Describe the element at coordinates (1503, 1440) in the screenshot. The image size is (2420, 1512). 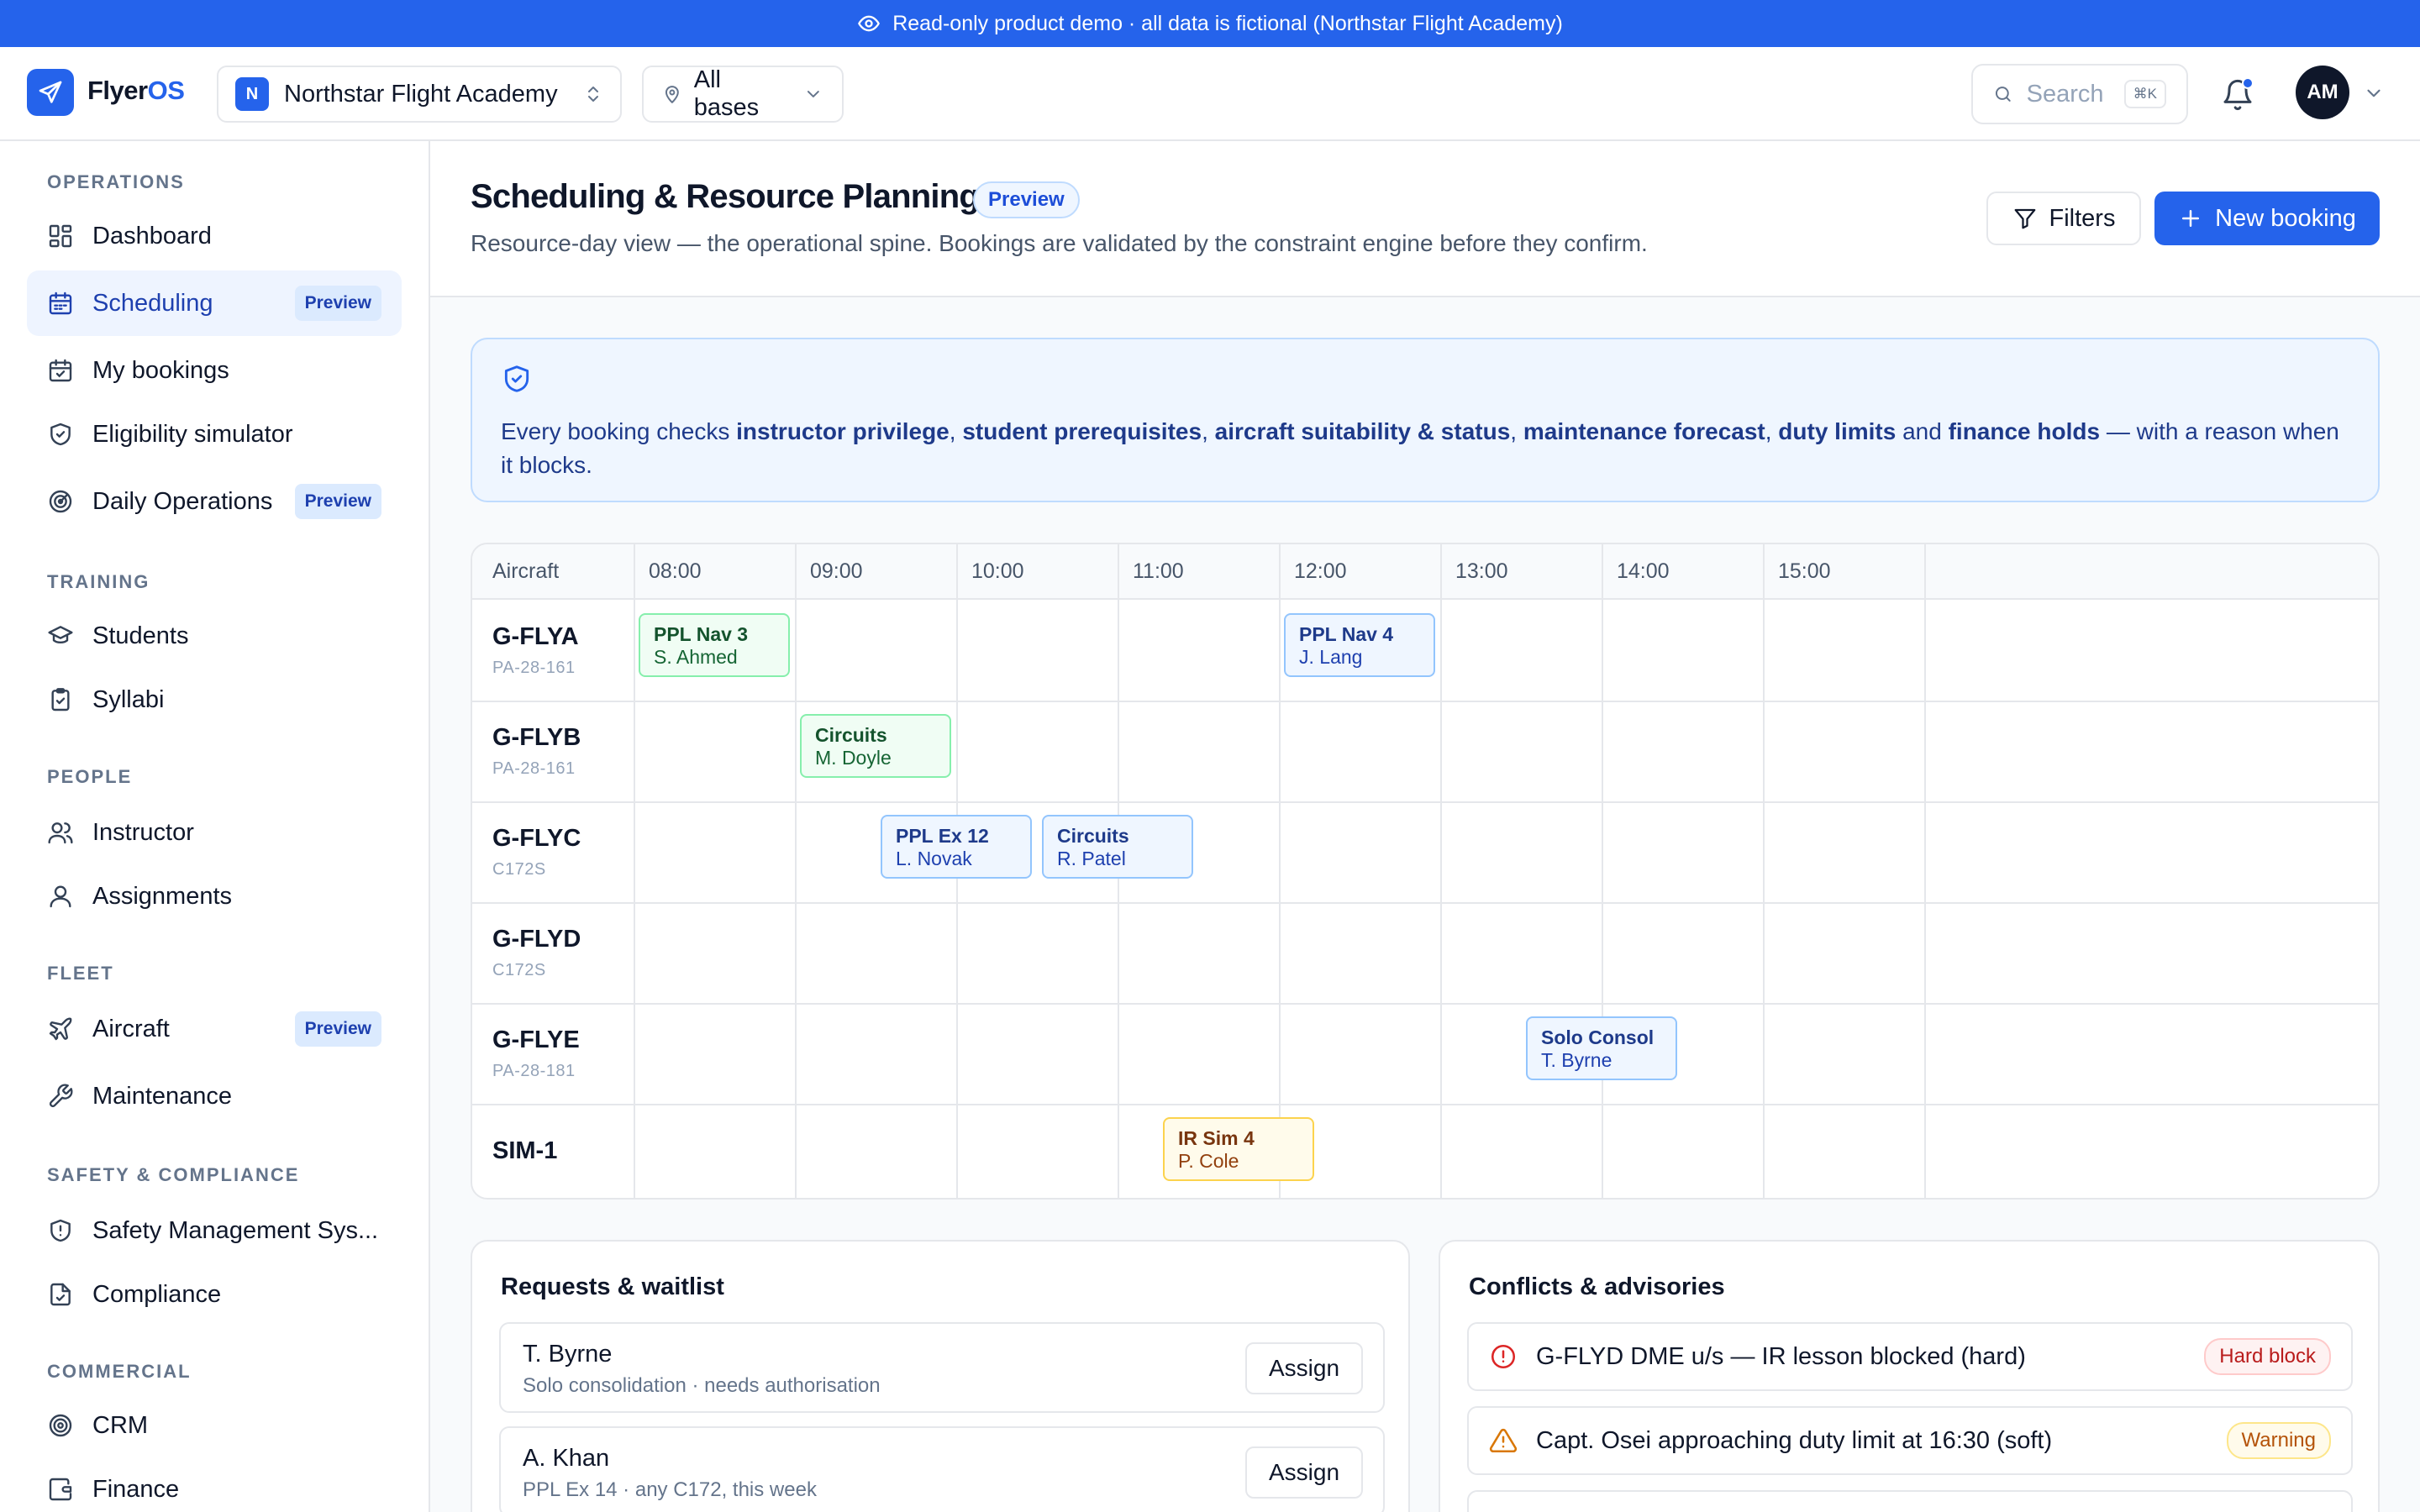
I see `alert-triangle-icon` at that location.